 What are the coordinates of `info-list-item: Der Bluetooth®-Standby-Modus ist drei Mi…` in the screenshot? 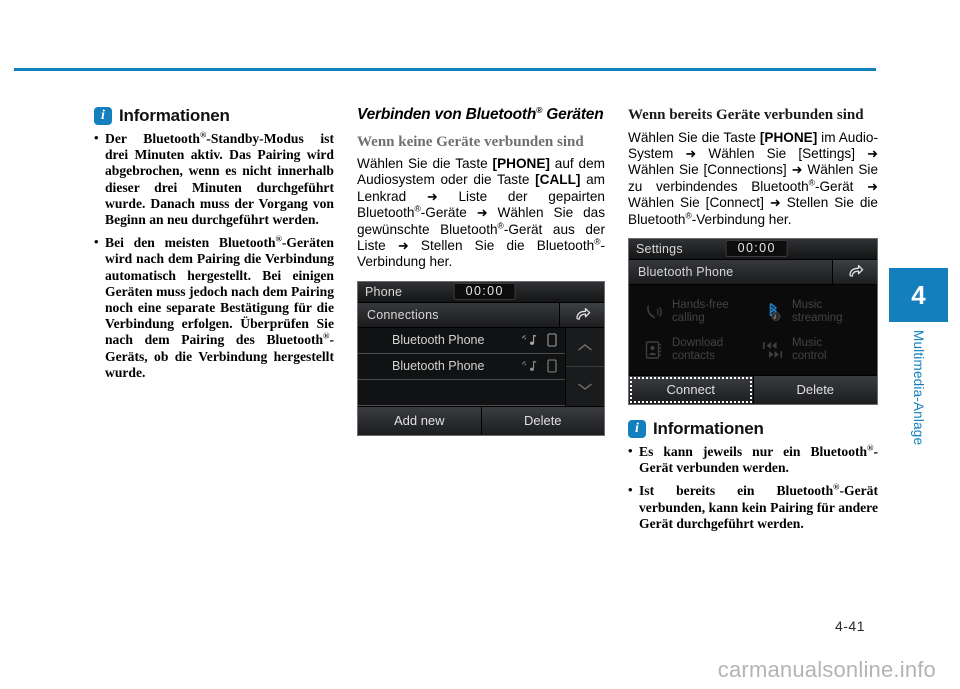 It's located at (214, 179).